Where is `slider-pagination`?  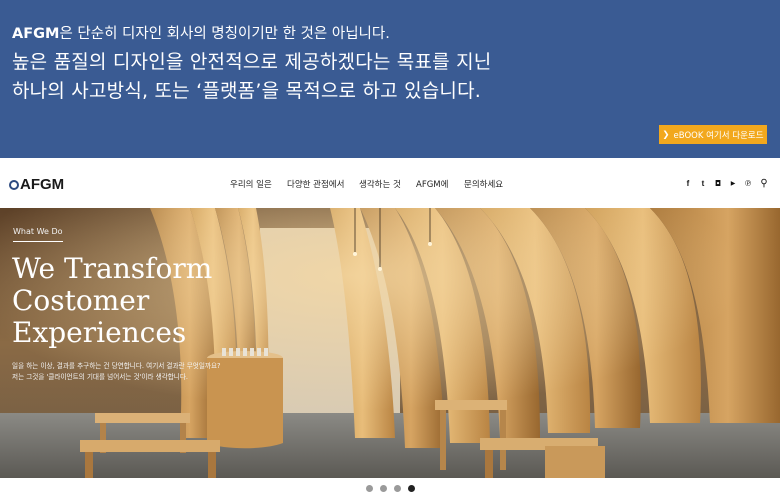 slider-pagination is located at coordinates (390, 490).